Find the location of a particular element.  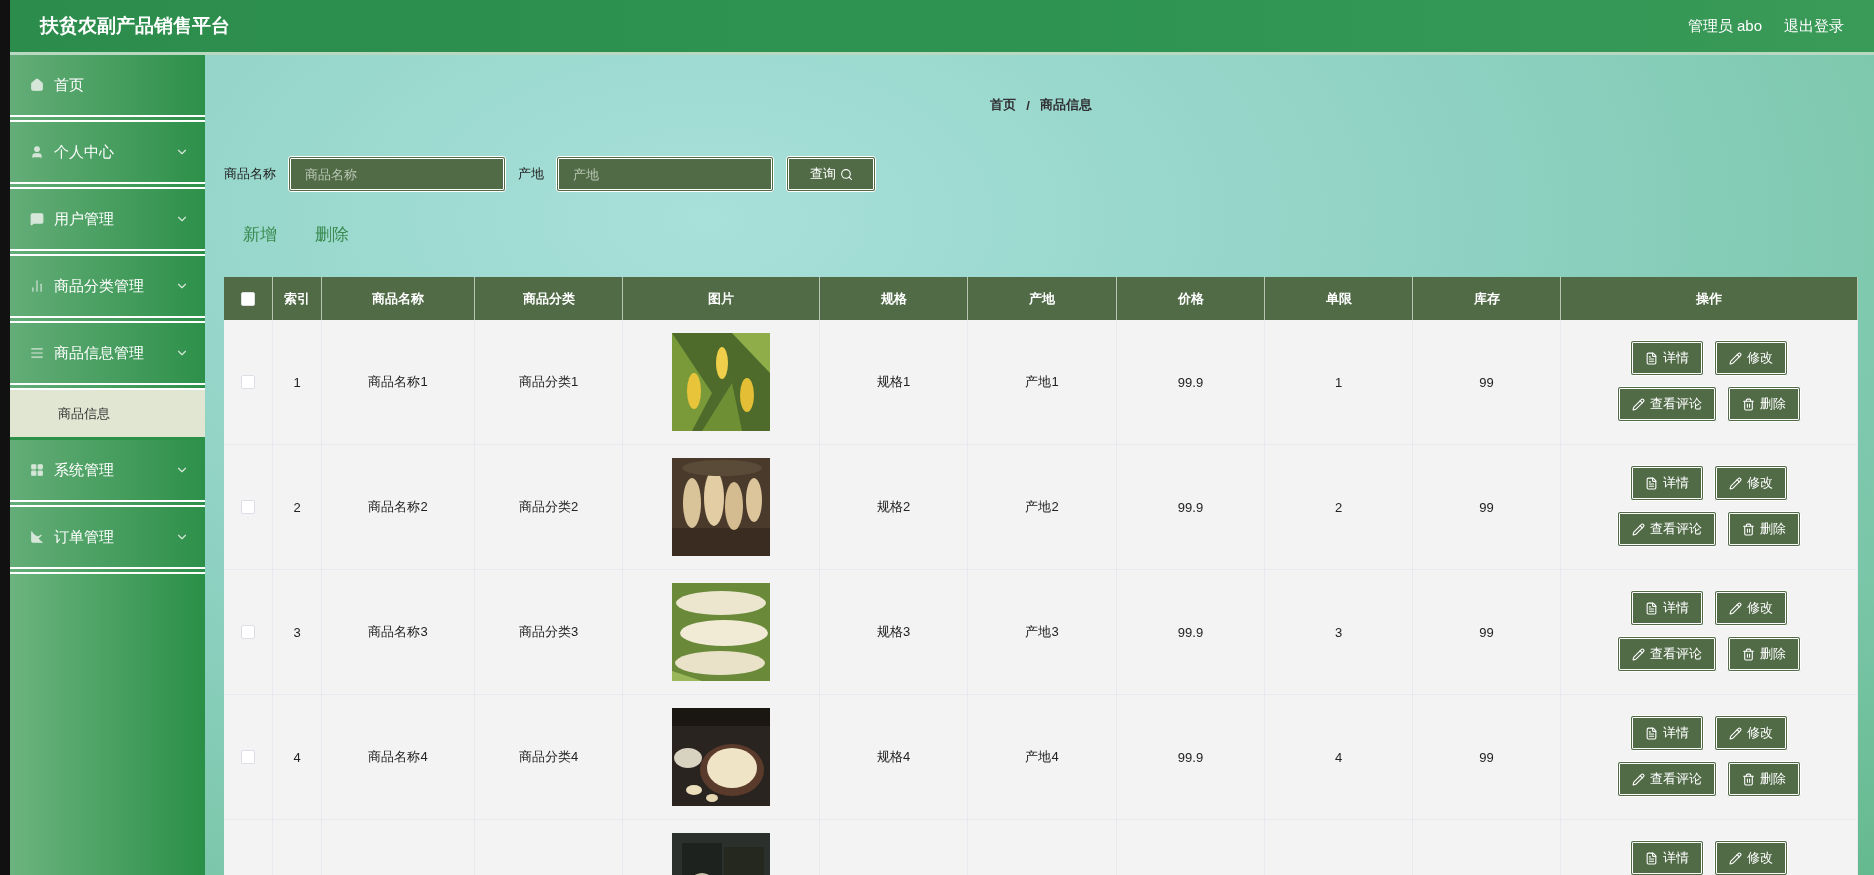

user-icon is located at coordinates (37, 152).